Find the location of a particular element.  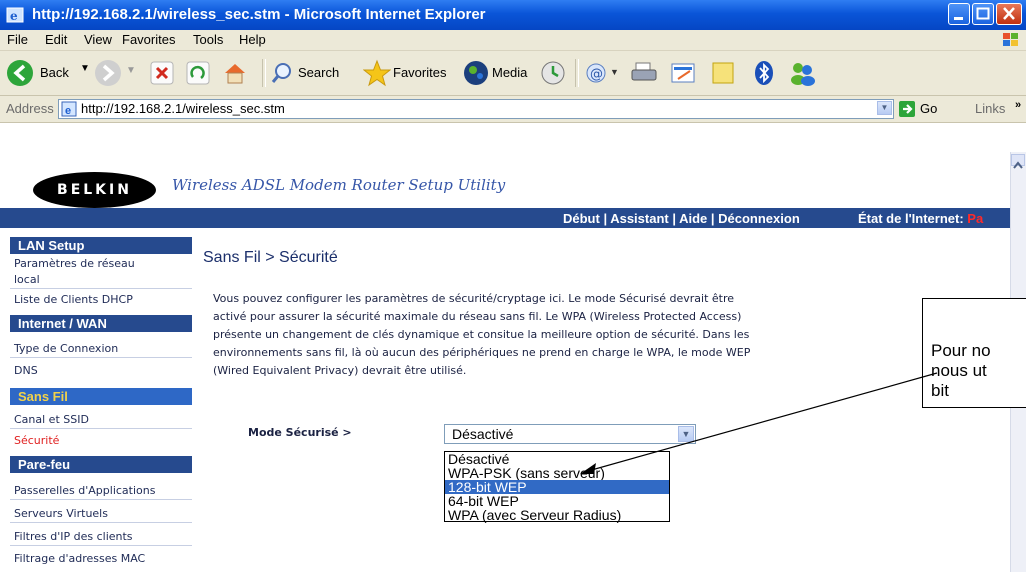

menu-edit: Edit is located at coordinates (56, 39).